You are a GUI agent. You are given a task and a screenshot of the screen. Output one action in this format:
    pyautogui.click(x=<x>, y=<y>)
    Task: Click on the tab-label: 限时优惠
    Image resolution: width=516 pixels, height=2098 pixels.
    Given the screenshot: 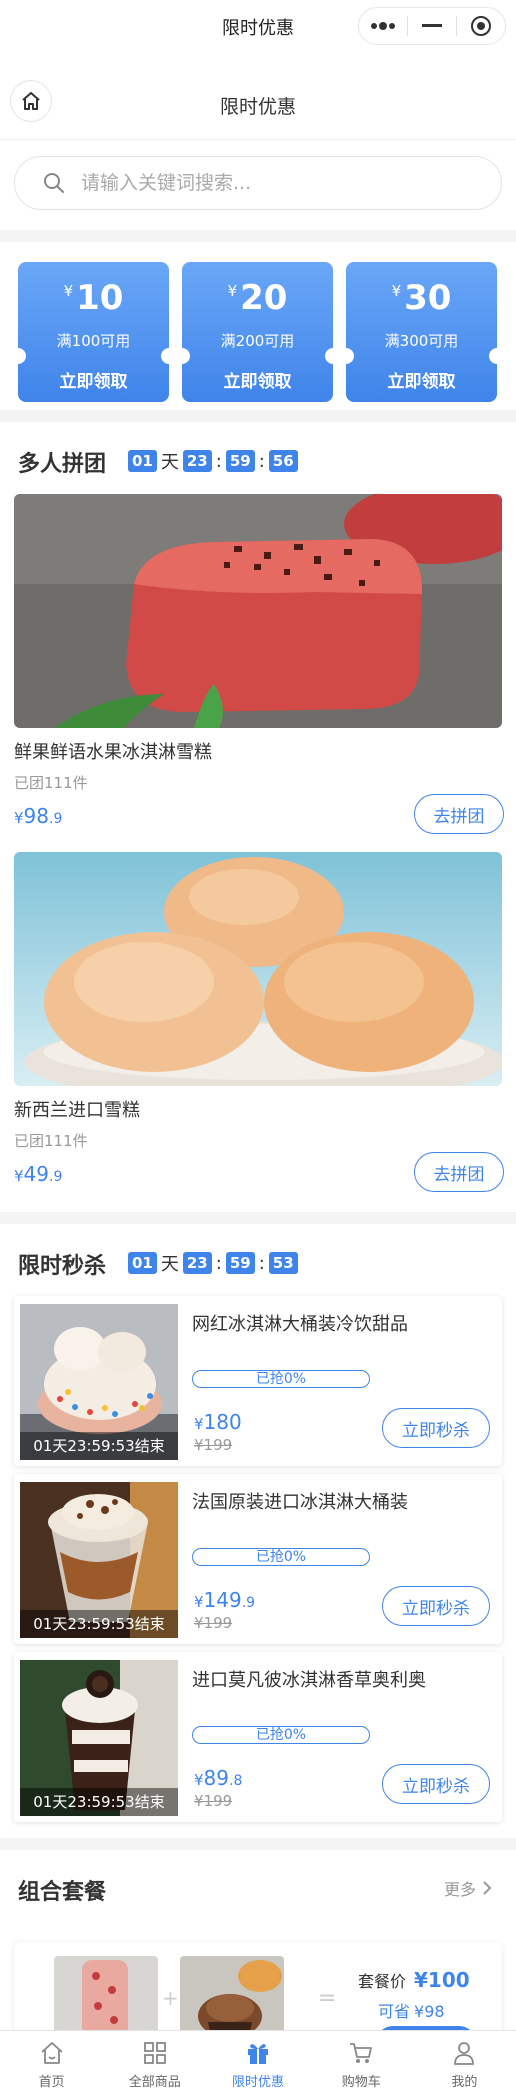 What is the action you would take?
    pyautogui.click(x=258, y=2082)
    